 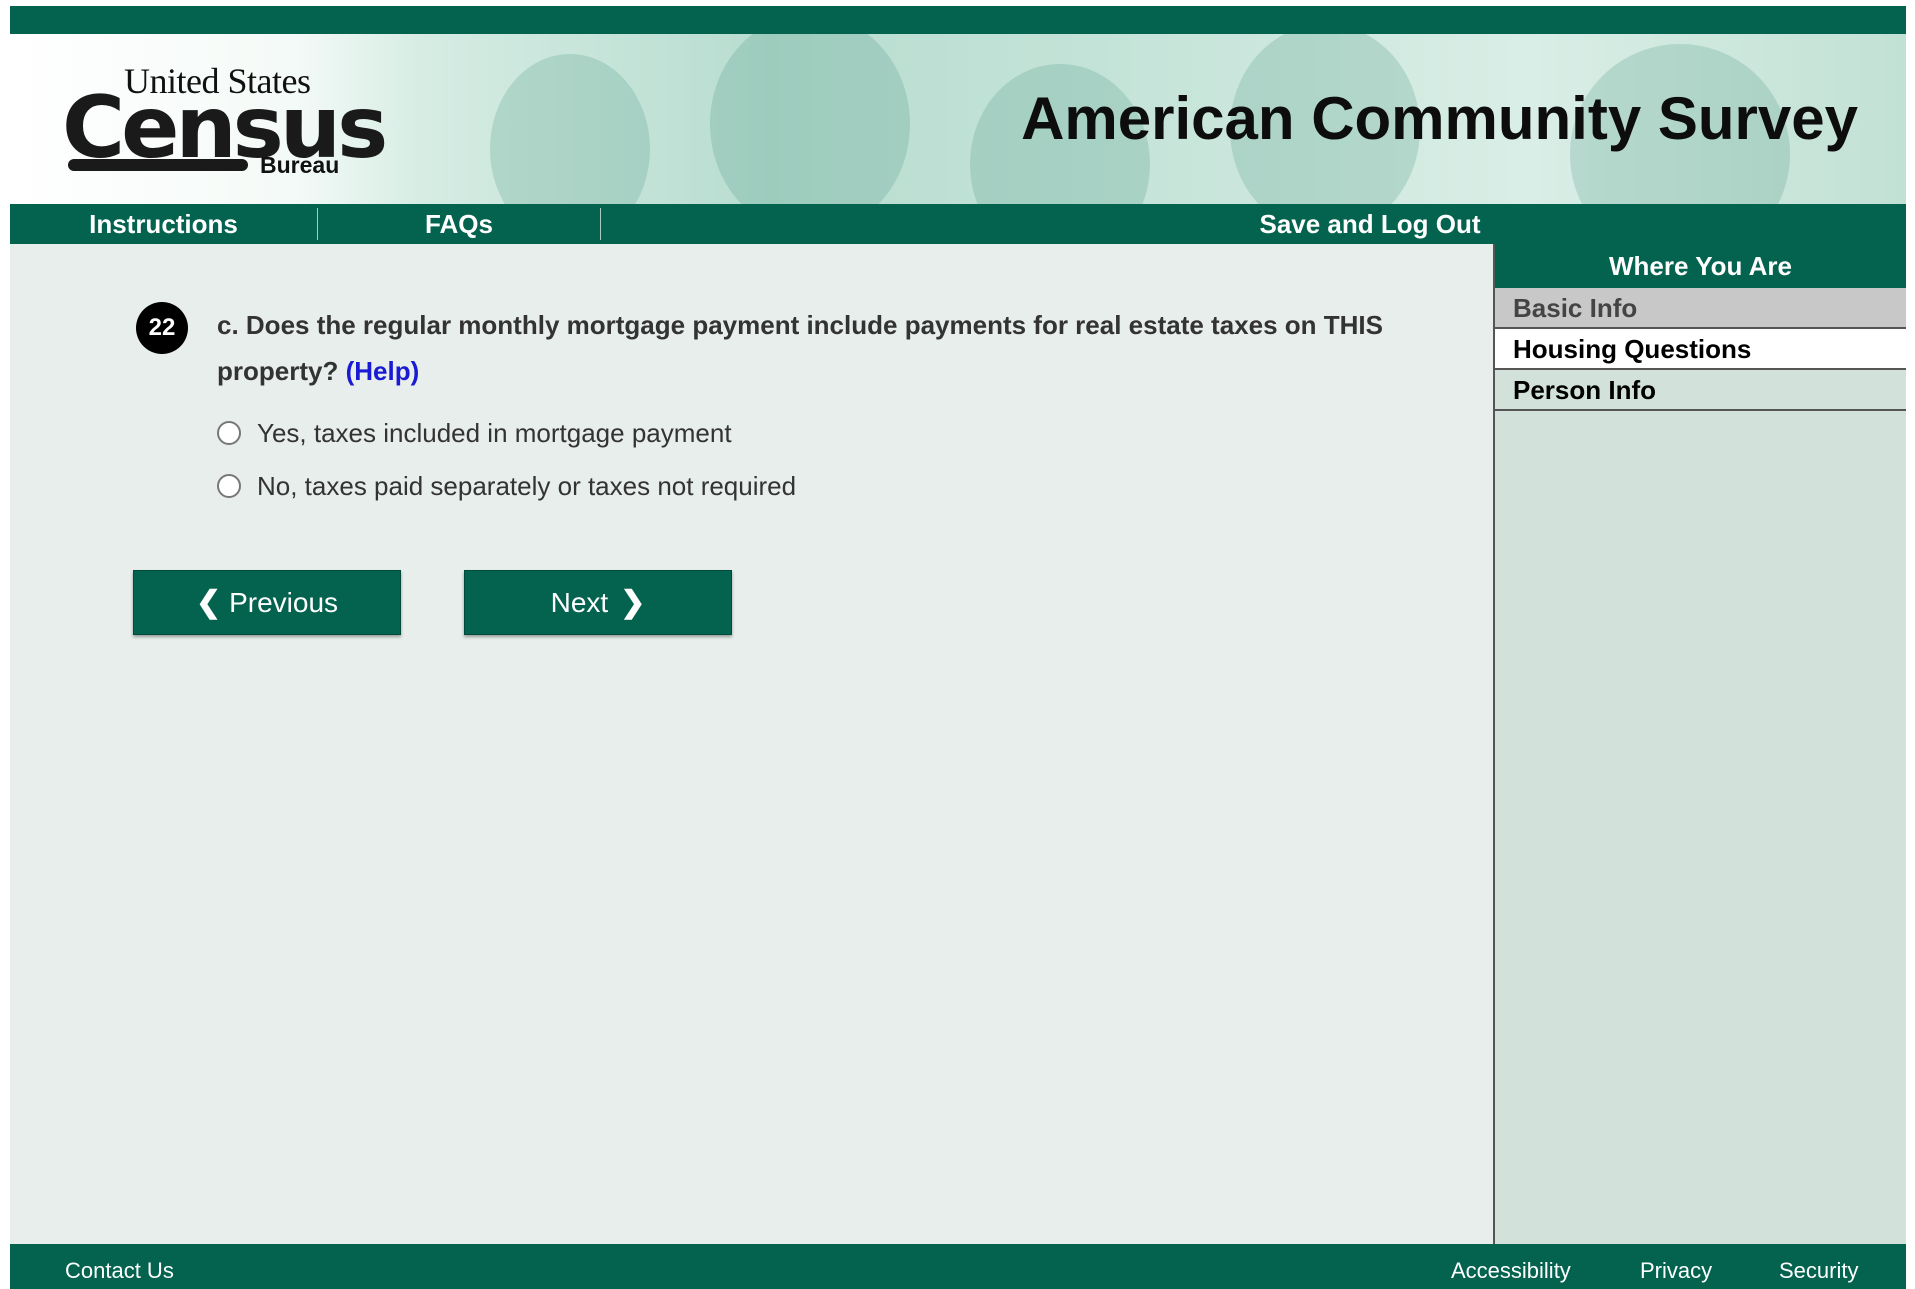 What do you see at coordinates (1818, 1271) in the screenshot?
I see `footer-security-link: Security` at bounding box center [1818, 1271].